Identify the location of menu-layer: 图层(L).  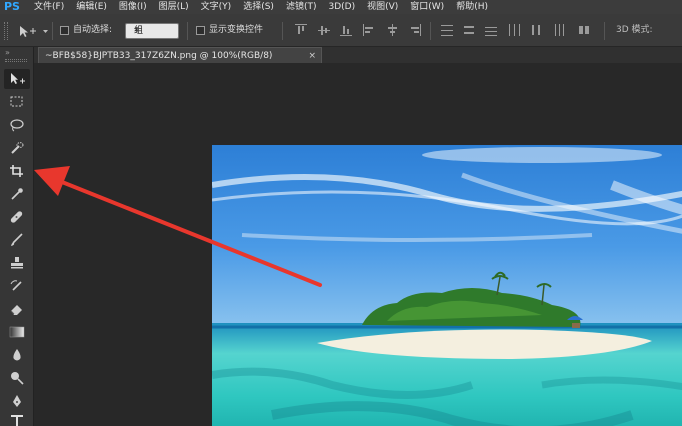
(174, 7).